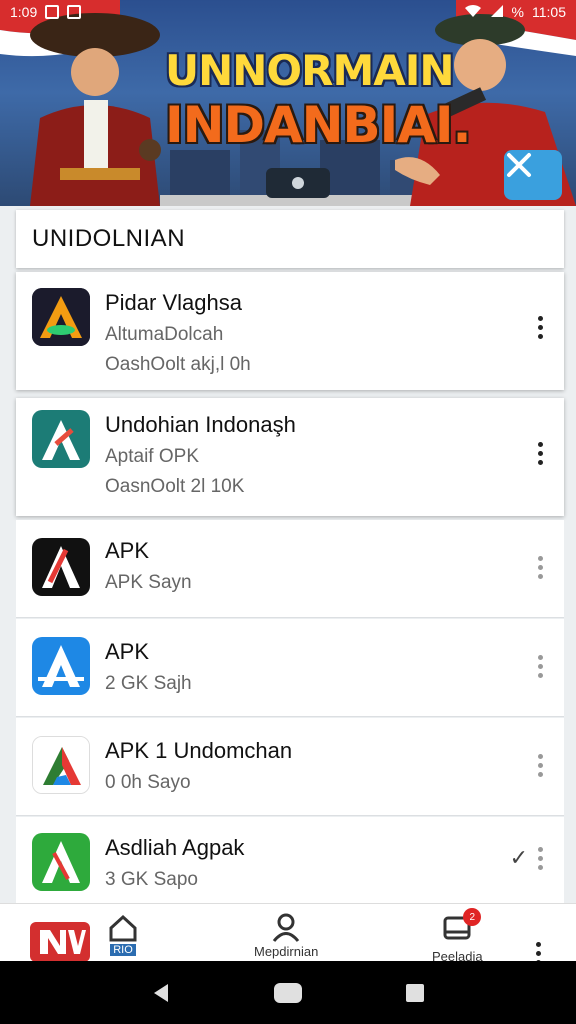 The image size is (576, 1024). I want to click on status-time-right: 11:05, so click(549, 12).